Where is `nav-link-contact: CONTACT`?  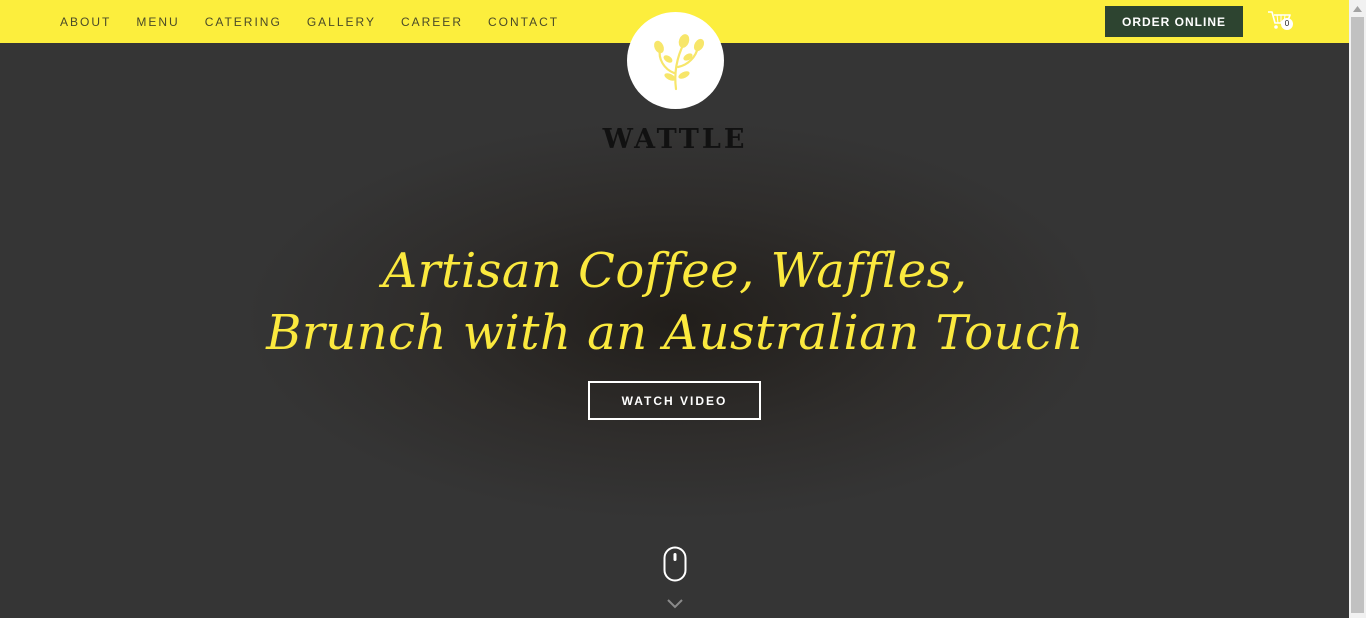
nav-link-contact: CONTACT is located at coordinates (523, 22).